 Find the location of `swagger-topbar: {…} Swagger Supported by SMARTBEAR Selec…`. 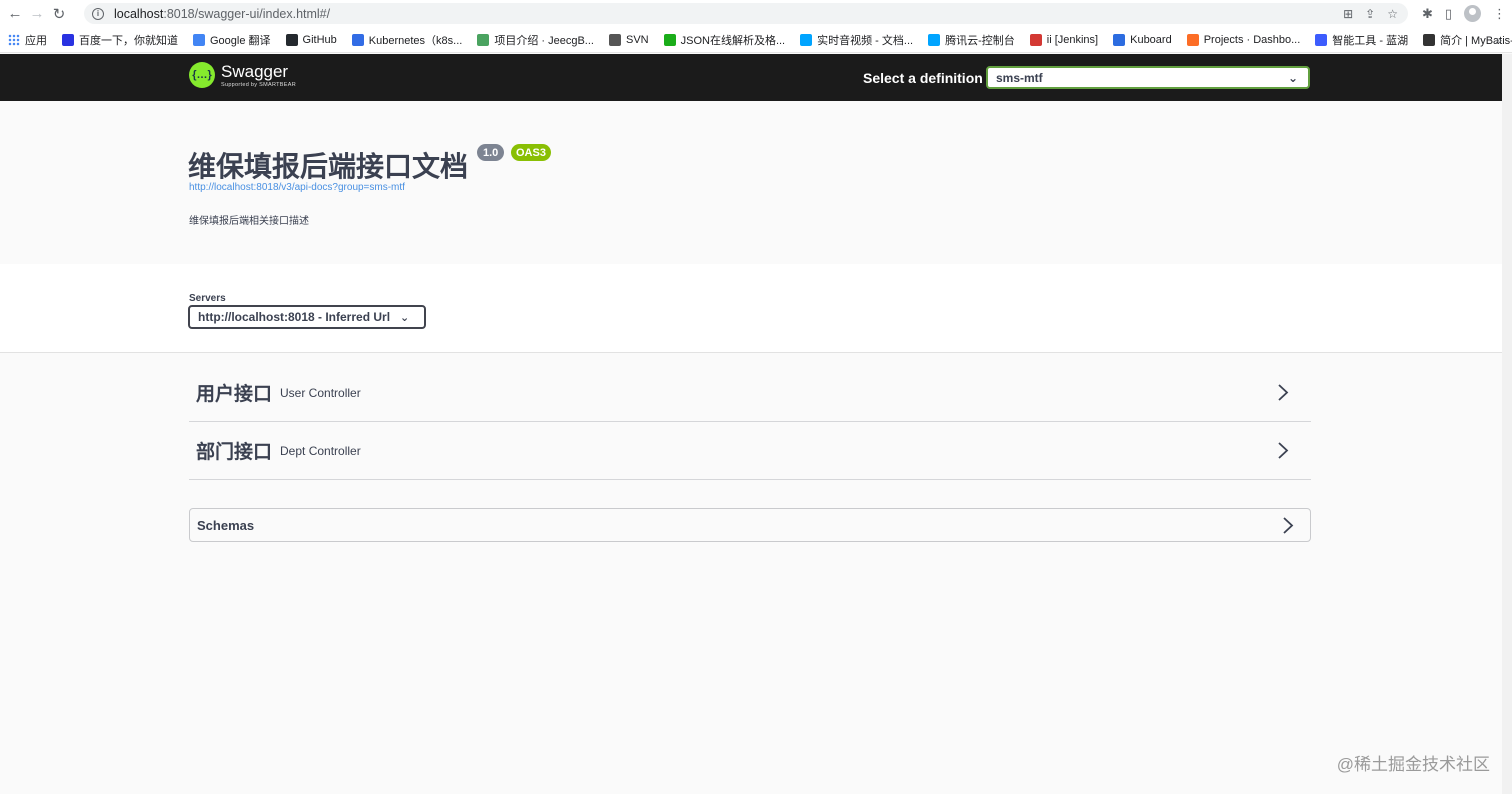

swagger-topbar: {…} Swagger Supported by SMARTBEAR Selec… is located at coordinates (751, 77).